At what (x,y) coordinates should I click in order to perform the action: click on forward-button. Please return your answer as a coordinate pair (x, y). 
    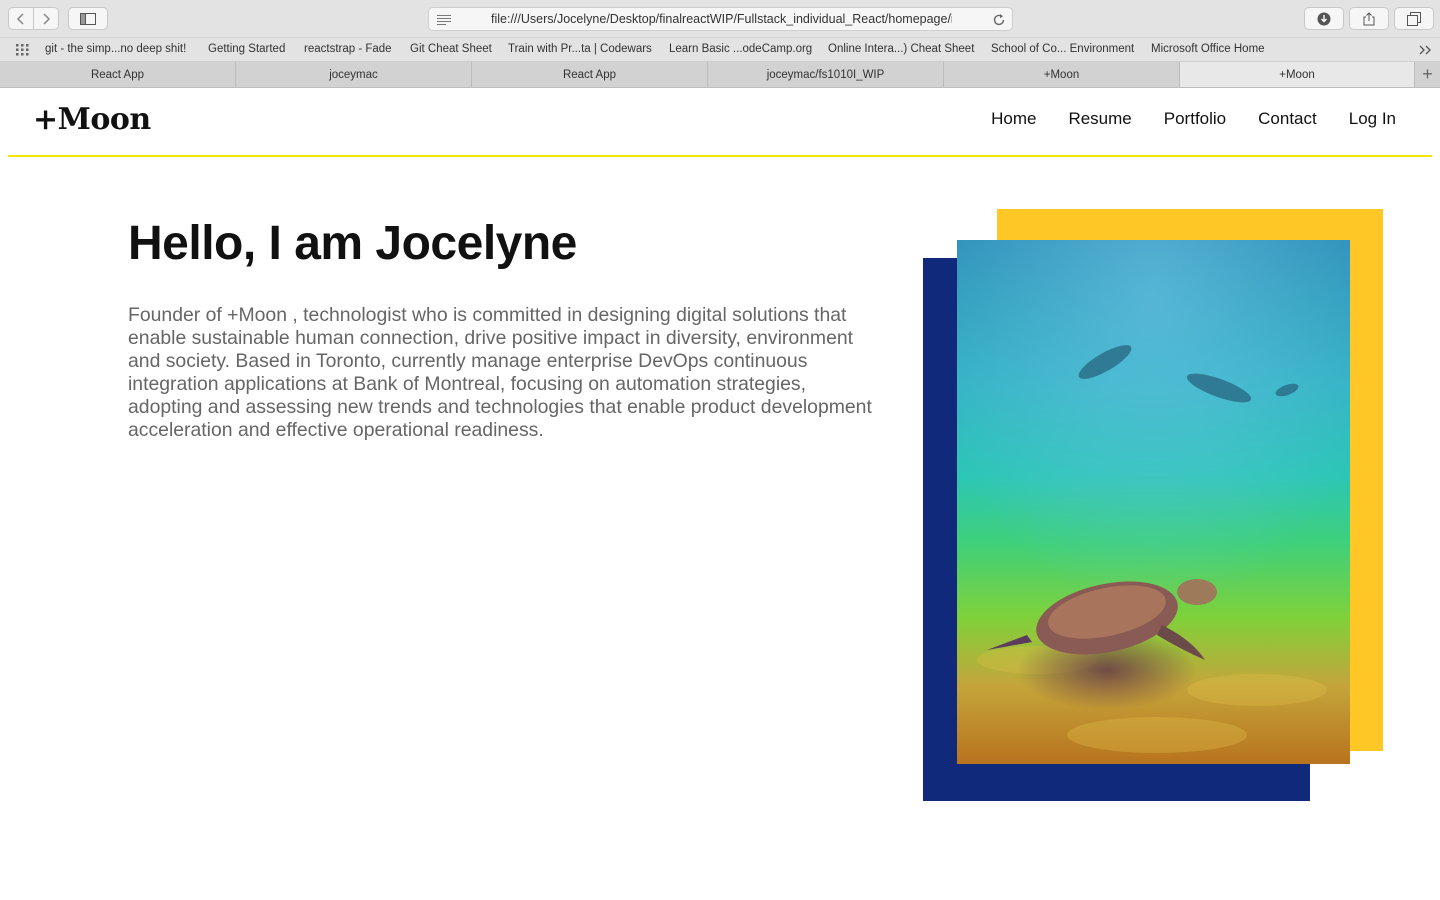
    Looking at the image, I should click on (46, 18).